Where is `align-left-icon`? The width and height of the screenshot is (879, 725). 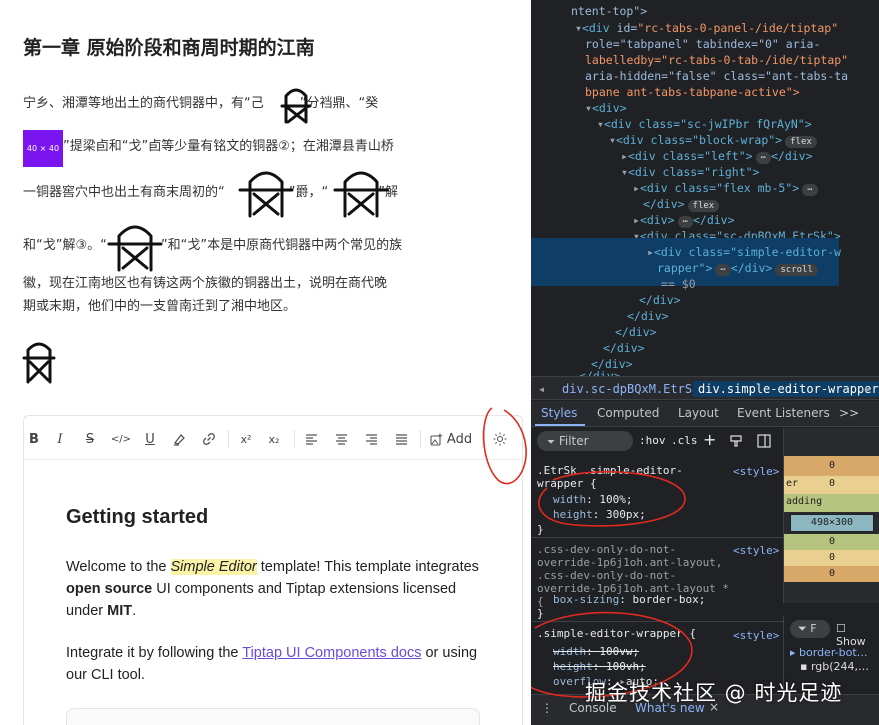
align-left-icon is located at coordinates (311, 439).